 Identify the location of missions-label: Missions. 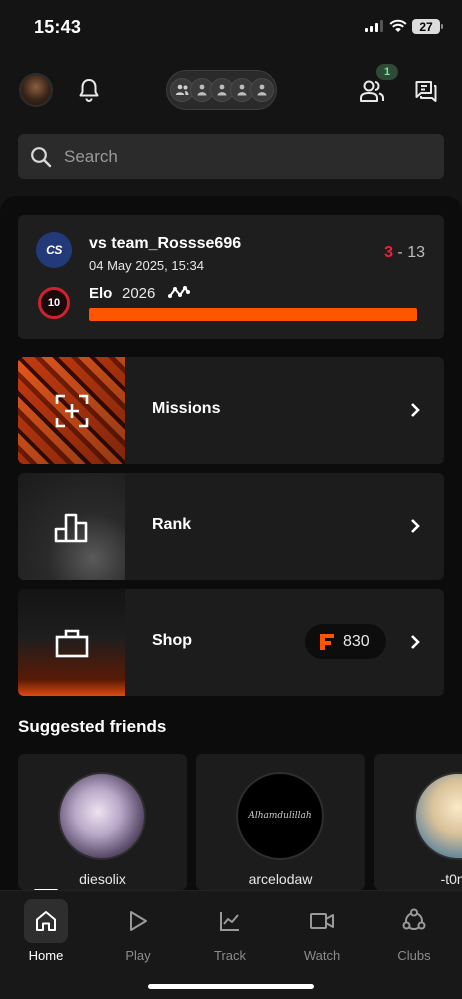
(186, 408).